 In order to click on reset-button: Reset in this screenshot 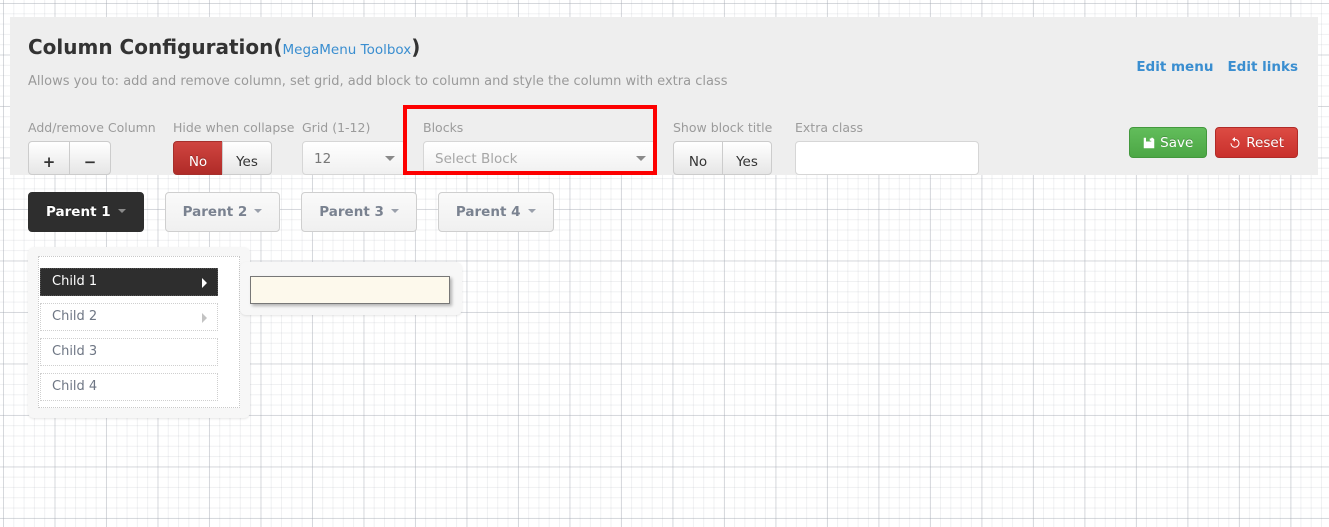, I will do `click(1256, 142)`.